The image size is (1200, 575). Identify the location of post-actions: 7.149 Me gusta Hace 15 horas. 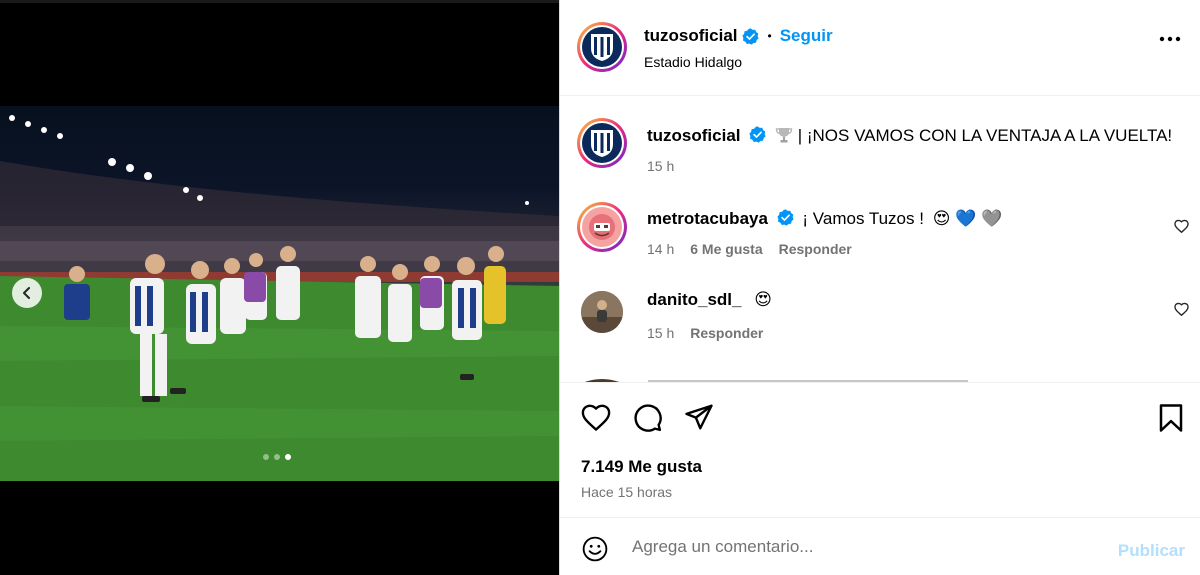
(880, 450).